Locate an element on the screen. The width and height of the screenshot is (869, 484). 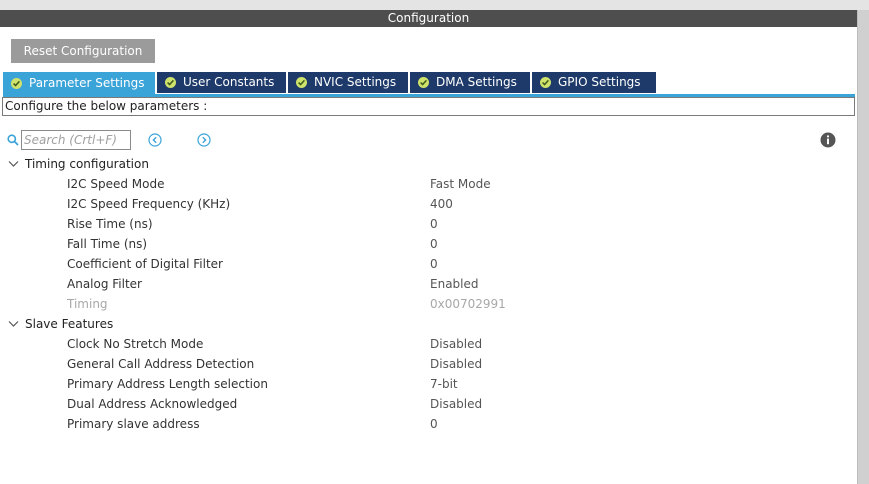
param-row: Clock No Stretch Mode Disabled is located at coordinates (428, 344).